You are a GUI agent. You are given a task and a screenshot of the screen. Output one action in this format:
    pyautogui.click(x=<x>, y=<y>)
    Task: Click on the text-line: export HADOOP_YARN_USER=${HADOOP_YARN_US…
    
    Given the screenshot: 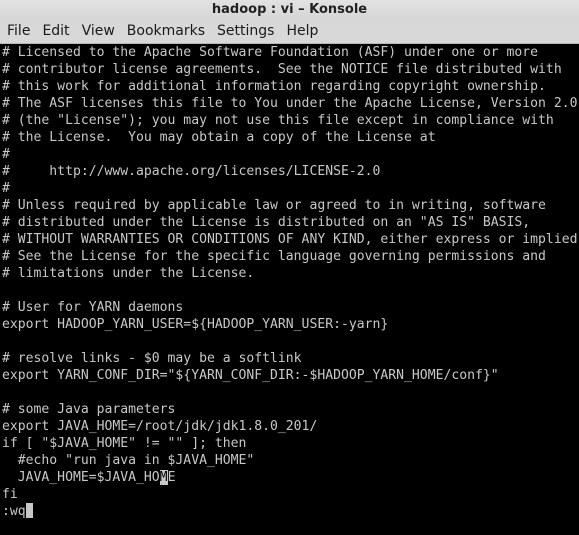 What is the action you would take?
    pyautogui.click(x=195, y=324)
    